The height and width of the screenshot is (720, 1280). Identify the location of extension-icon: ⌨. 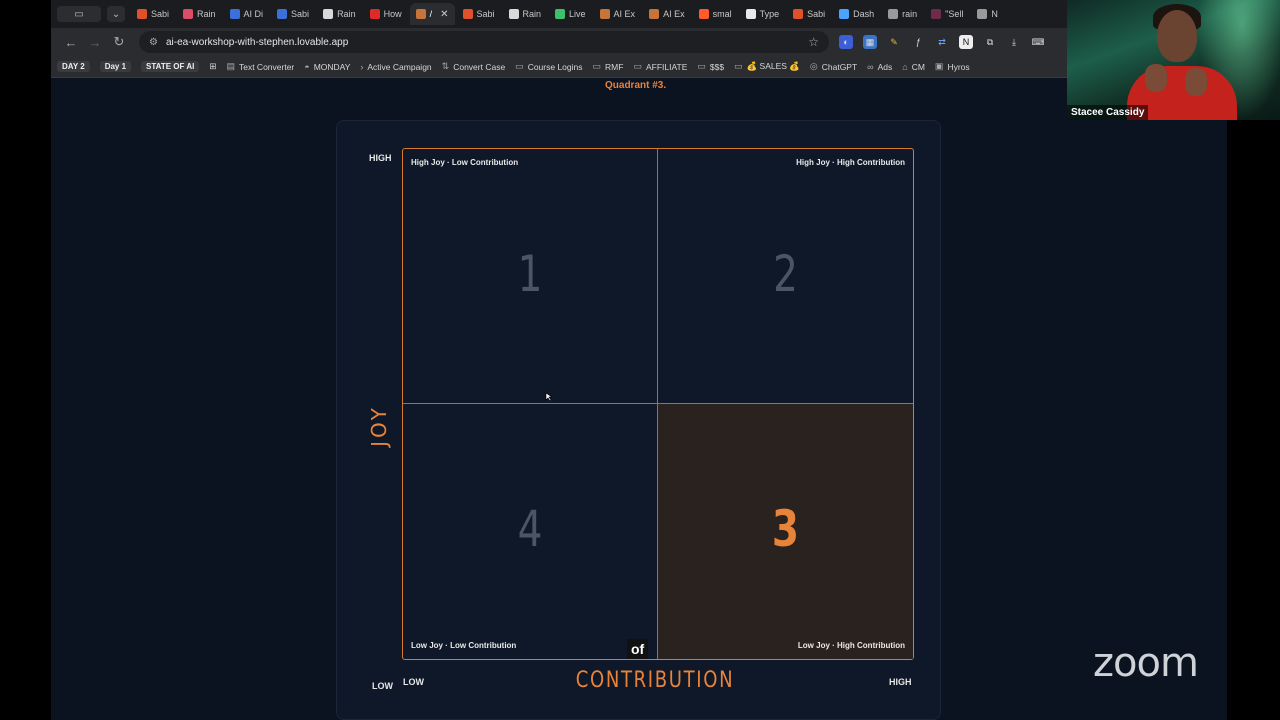
(1038, 42).